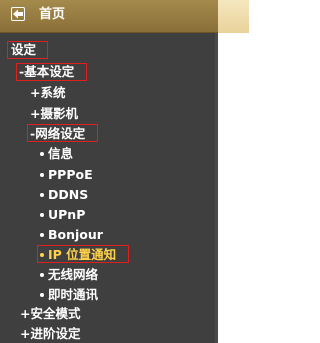 This screenshot has height=343, width=320. I want to click on menu-basic-settings: -基本设定, so click(46, 72).